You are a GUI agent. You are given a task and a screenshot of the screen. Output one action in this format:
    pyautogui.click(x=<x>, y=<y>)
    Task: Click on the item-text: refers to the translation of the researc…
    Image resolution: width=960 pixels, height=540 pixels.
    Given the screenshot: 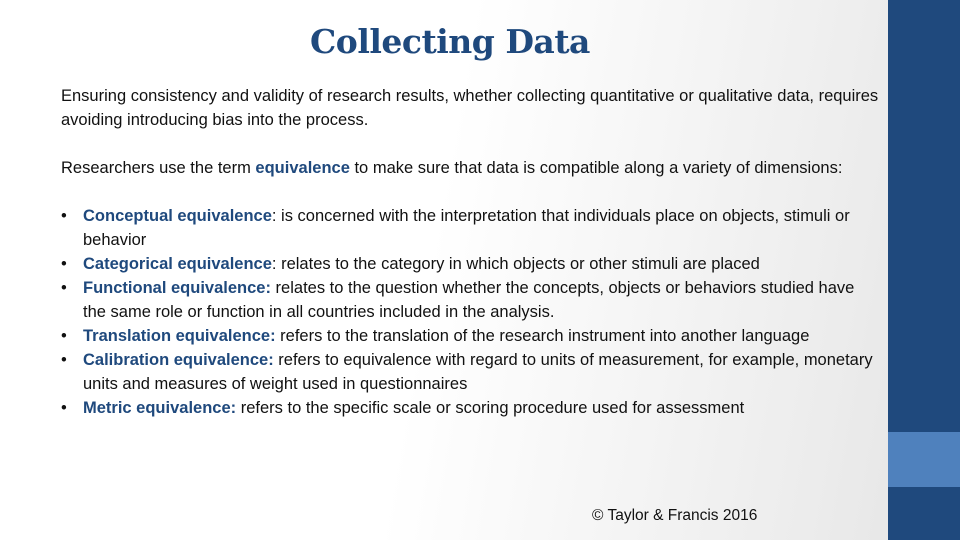 What is the action you would take?
    pyautogui.click(x=542, y=336)
    